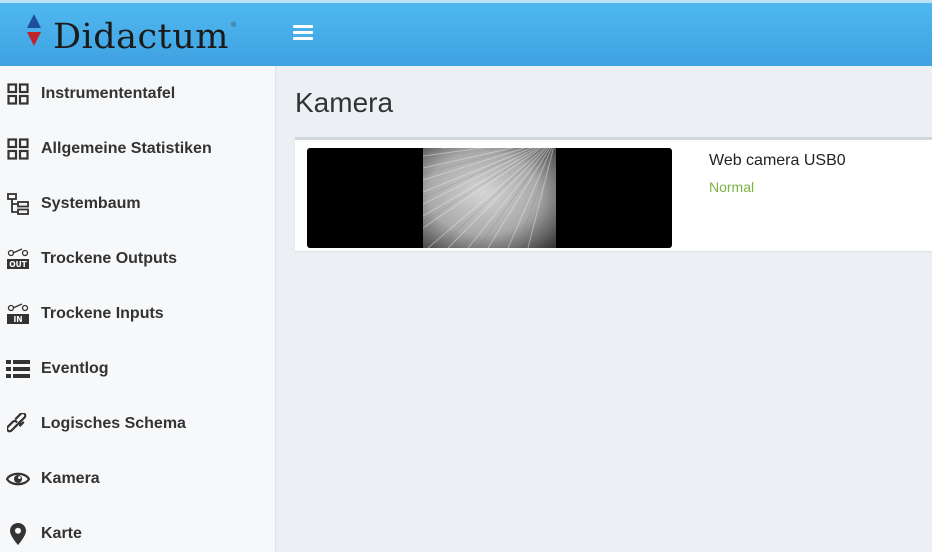  What do you see at coordinates (108, 93) in the screenshot?
I see `sidebar-item-label: Instrumententafel` at bounding box center [108, 93].